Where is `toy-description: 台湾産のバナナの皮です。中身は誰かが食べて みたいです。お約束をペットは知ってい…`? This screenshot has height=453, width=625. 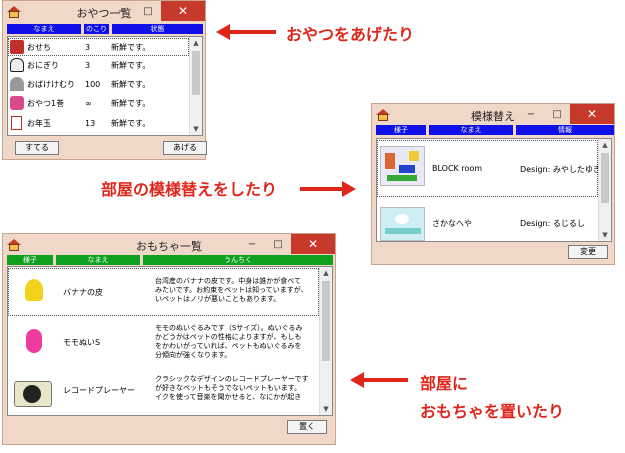
toy-description: 台湾産のバナナの皮です。中身は誰かが食べて みたいです。お約束をペットは知ってい… is located at coordinates (231, 290).